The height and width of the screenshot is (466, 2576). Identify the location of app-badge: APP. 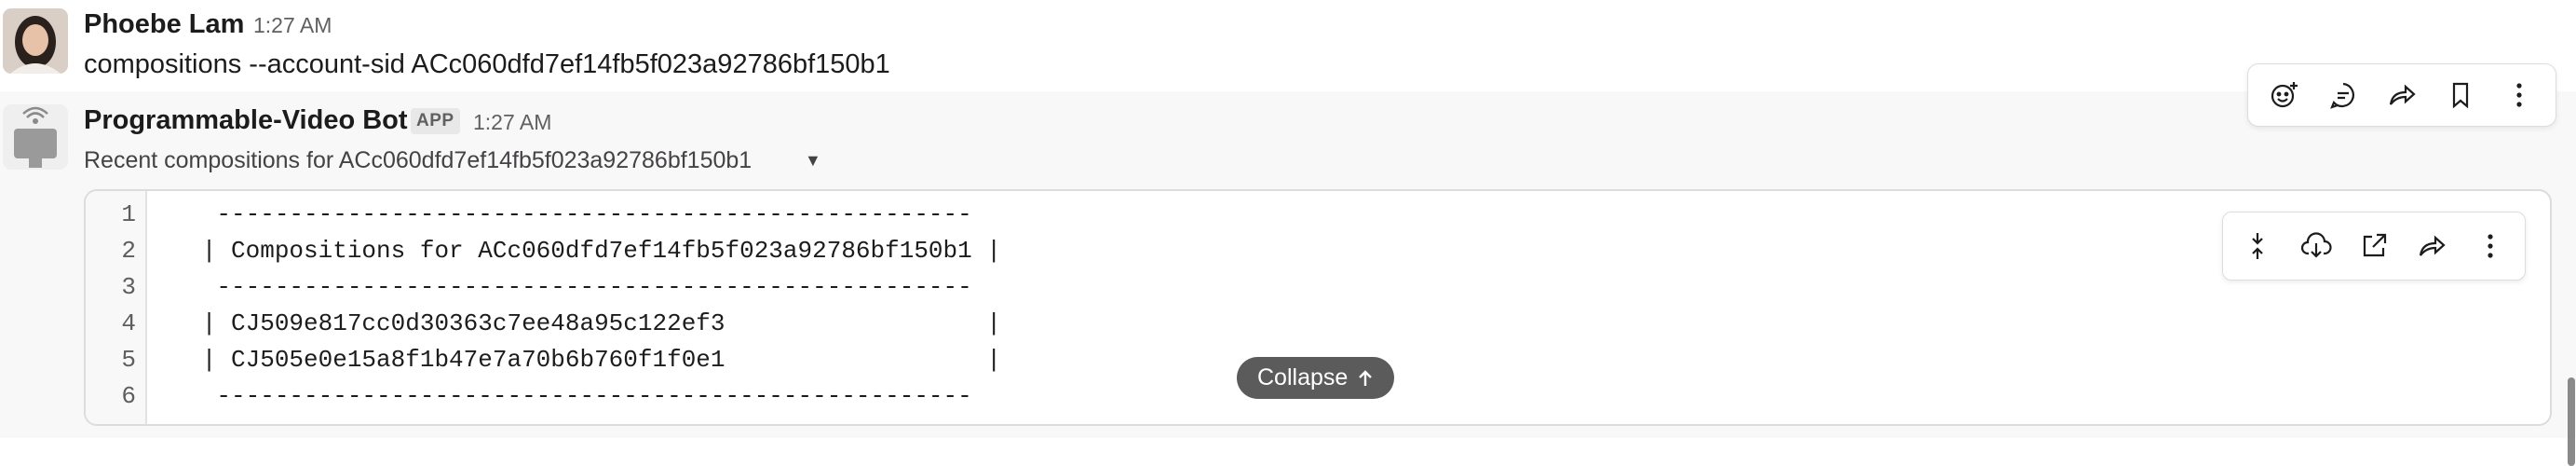
(435, 121).